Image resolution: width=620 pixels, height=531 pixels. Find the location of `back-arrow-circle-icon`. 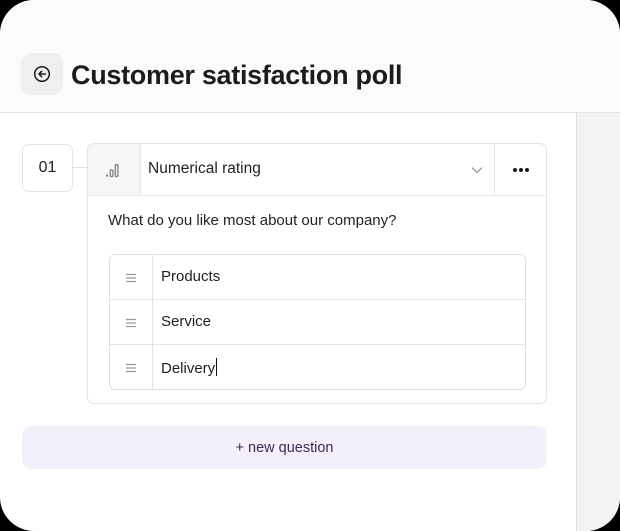

back-arrow-circle-icon is located at coordinates (42, 74).